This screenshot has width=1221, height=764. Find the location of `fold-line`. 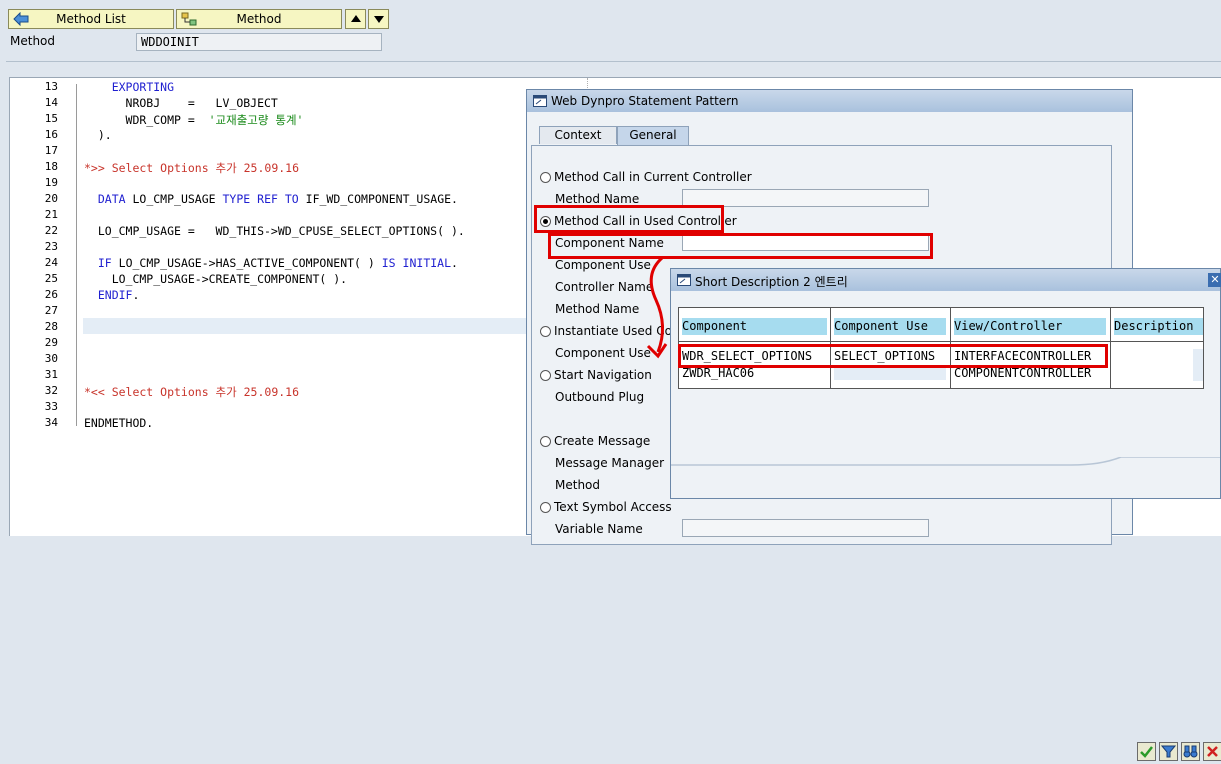

fold-line is located at coordinates (76, 255).